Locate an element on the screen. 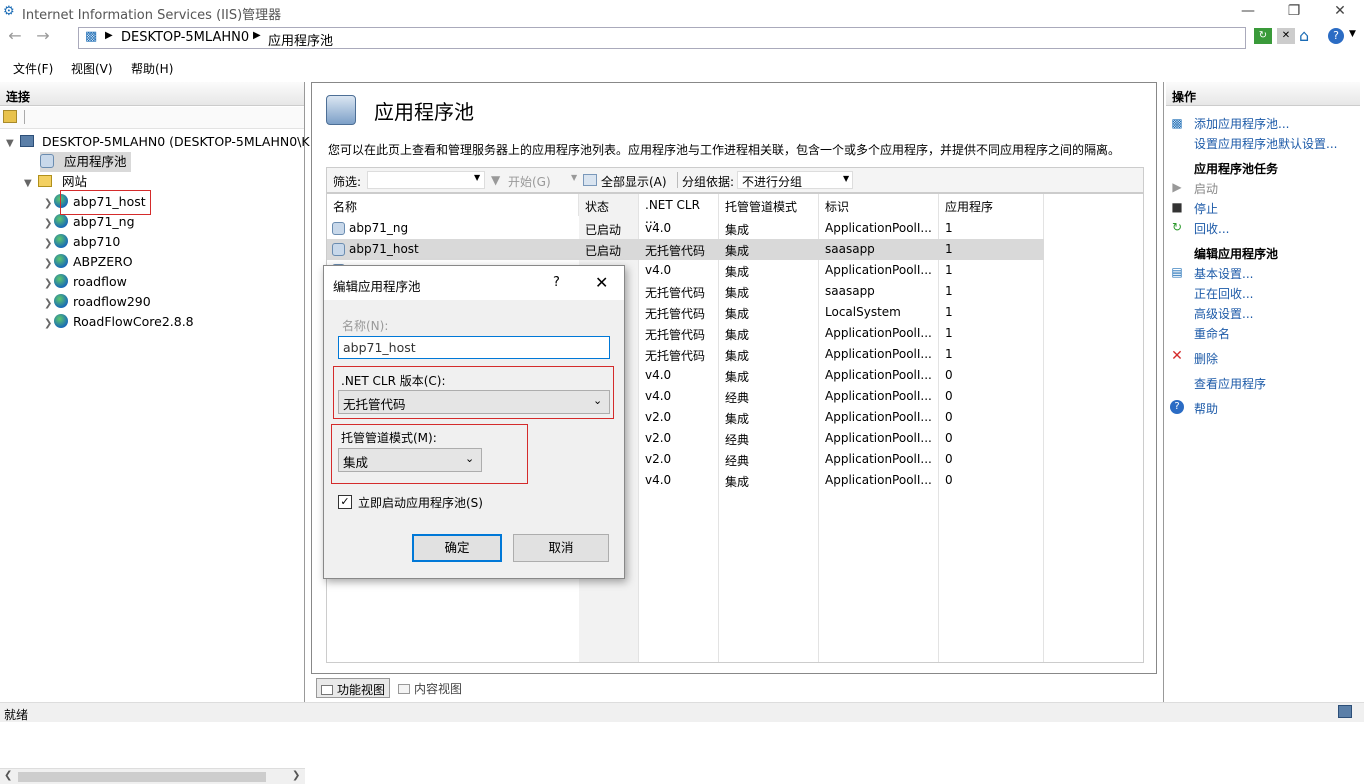  cell-clr: v4.0 is located at coordinates (658, 375).